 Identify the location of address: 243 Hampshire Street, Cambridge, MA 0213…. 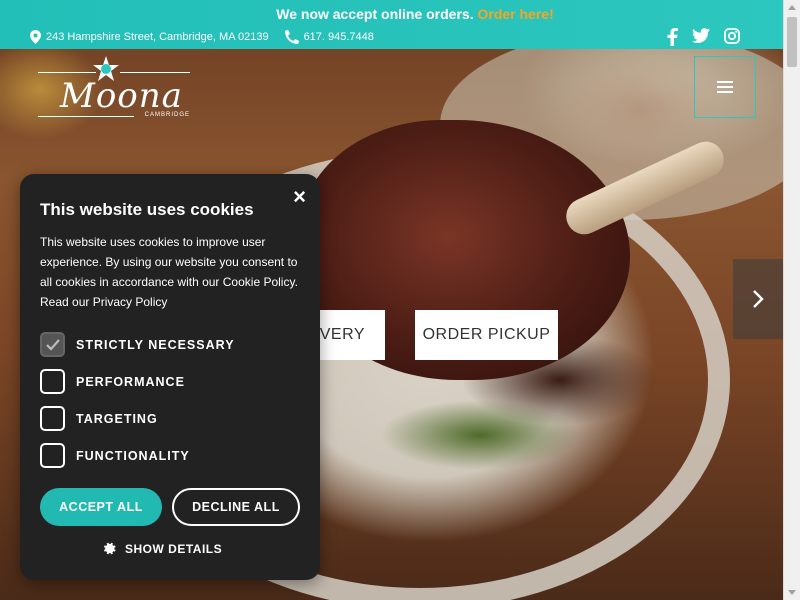
(149, 37).